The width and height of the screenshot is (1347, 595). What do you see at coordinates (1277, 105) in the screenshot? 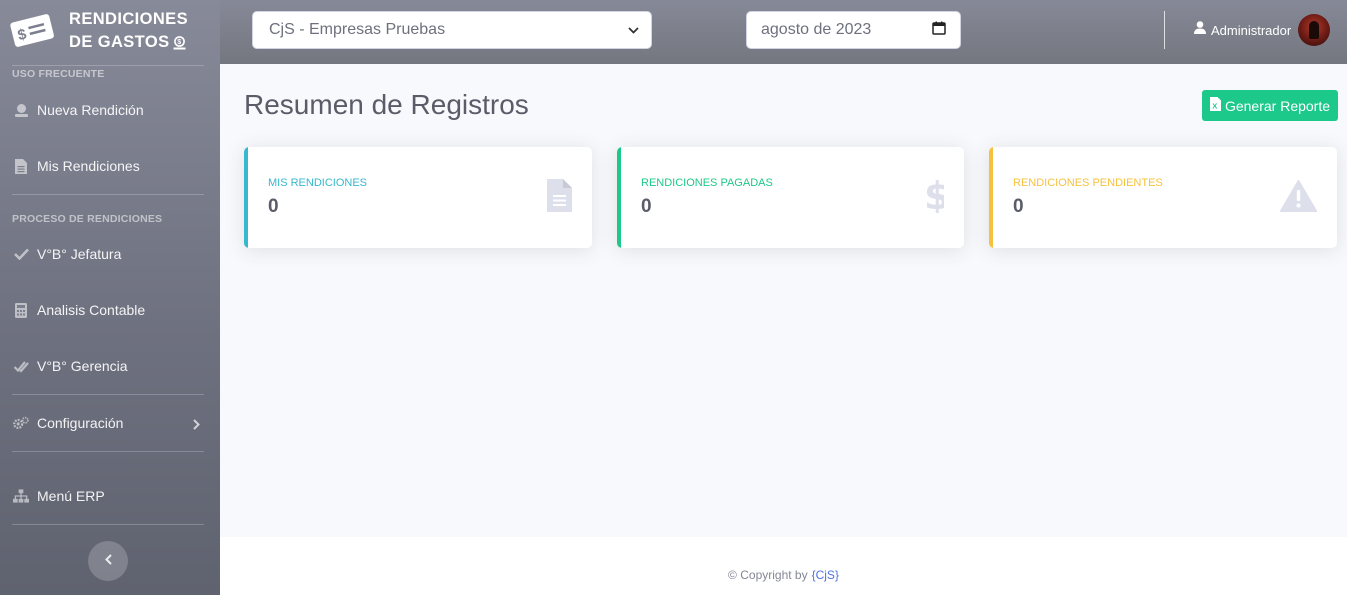
I see `generate-report-label: Generar Reporte` at bounding box center [1277, 105].